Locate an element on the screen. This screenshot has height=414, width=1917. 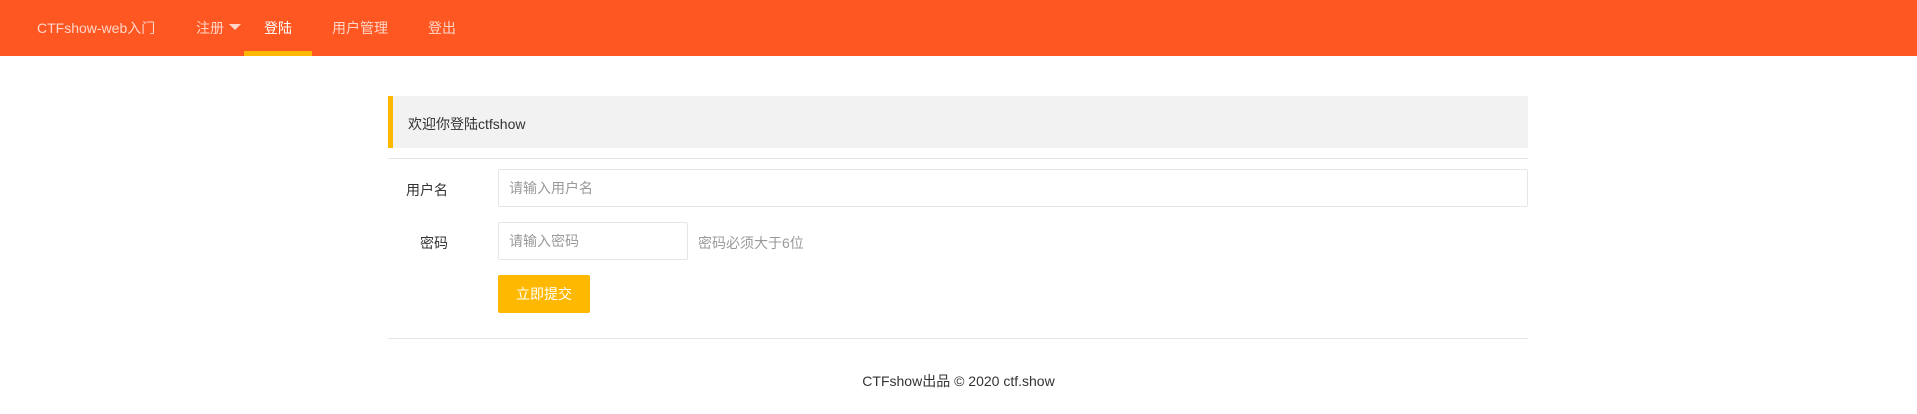
footer-link: ctf.show is located at coordinates (1028, 381).